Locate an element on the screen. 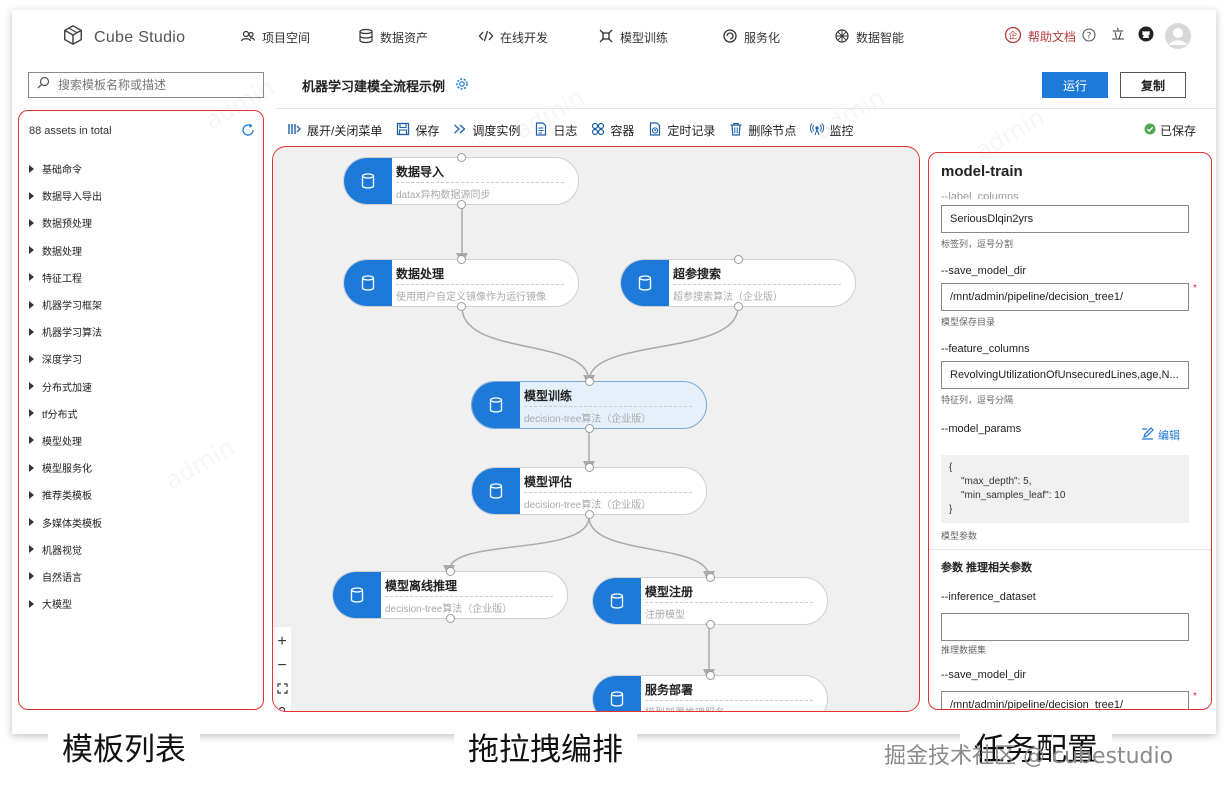 Image resolution: width=1228 pixels, height=788 pixels. category-item: 深度学习 is located at coordinates (65, 358).